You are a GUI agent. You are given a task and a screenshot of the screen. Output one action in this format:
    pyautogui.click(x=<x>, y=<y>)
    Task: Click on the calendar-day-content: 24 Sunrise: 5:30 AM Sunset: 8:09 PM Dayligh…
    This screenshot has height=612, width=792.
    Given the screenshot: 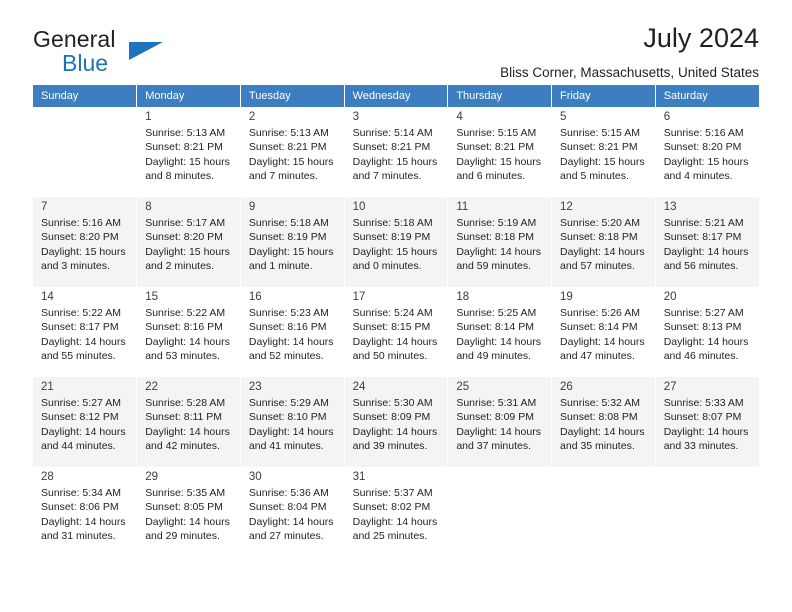 What is the action you would take?
    pyautogui.click(x=396, y=422)
    